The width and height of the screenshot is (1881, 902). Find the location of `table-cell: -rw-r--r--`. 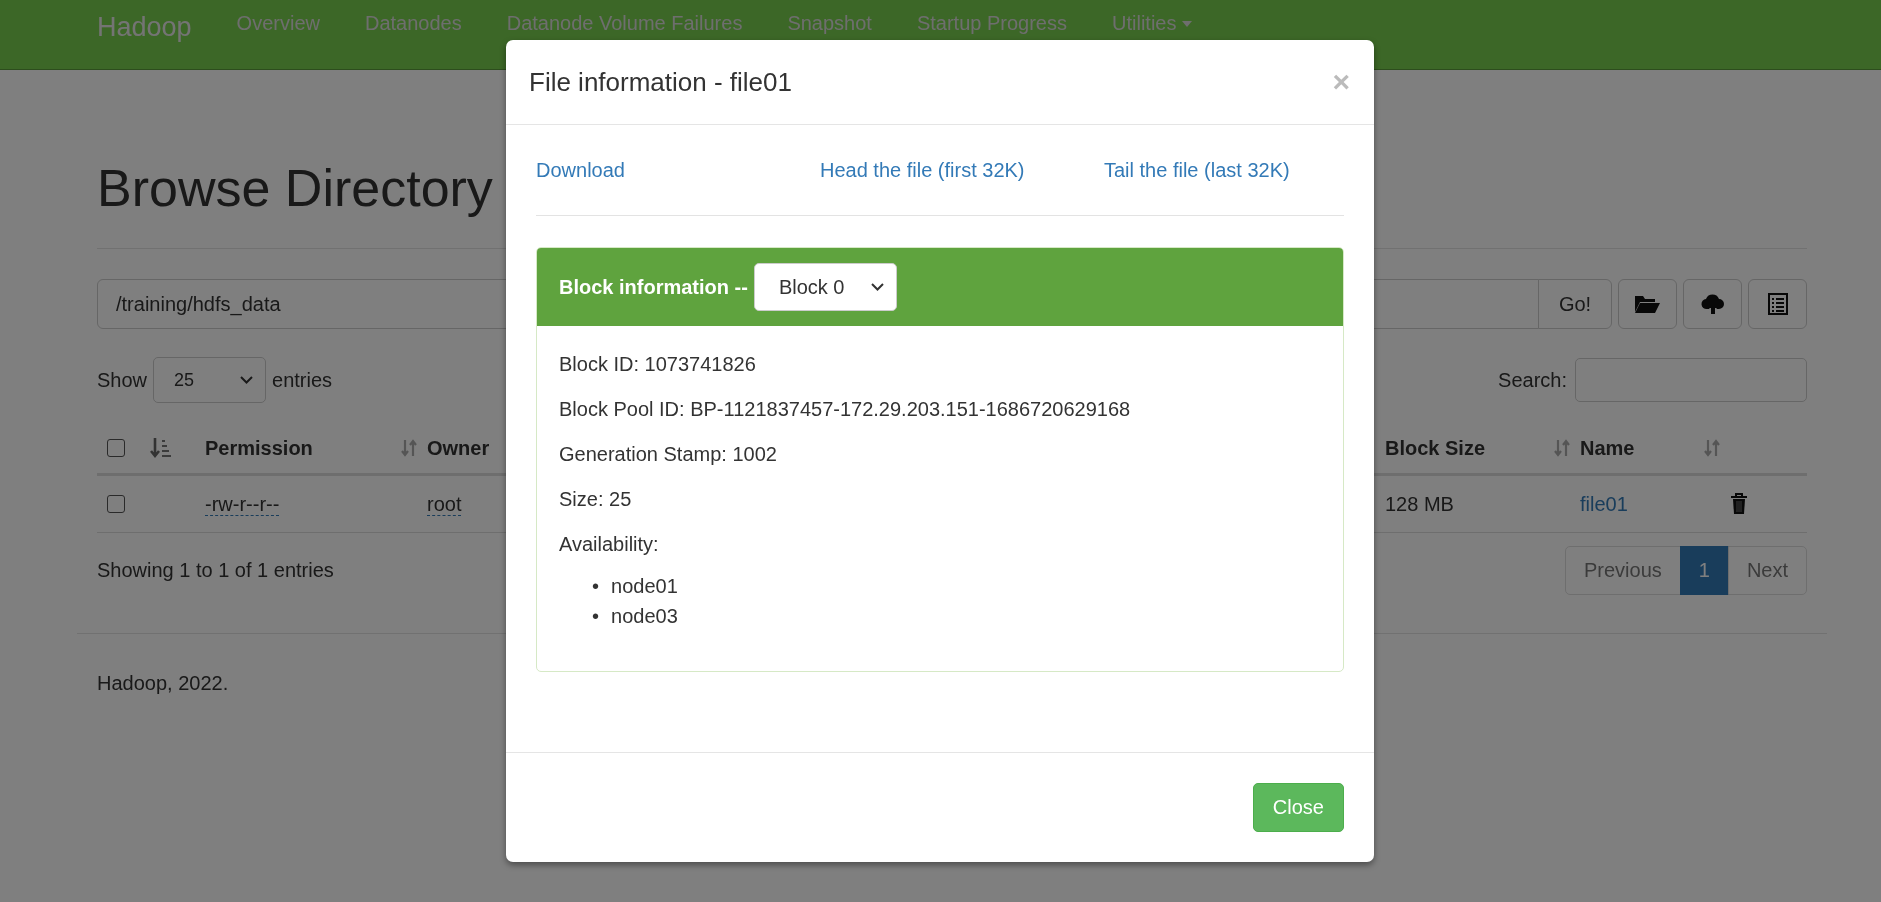

table-cell: -rw-r--r-- is located at coordinates (242, 504).